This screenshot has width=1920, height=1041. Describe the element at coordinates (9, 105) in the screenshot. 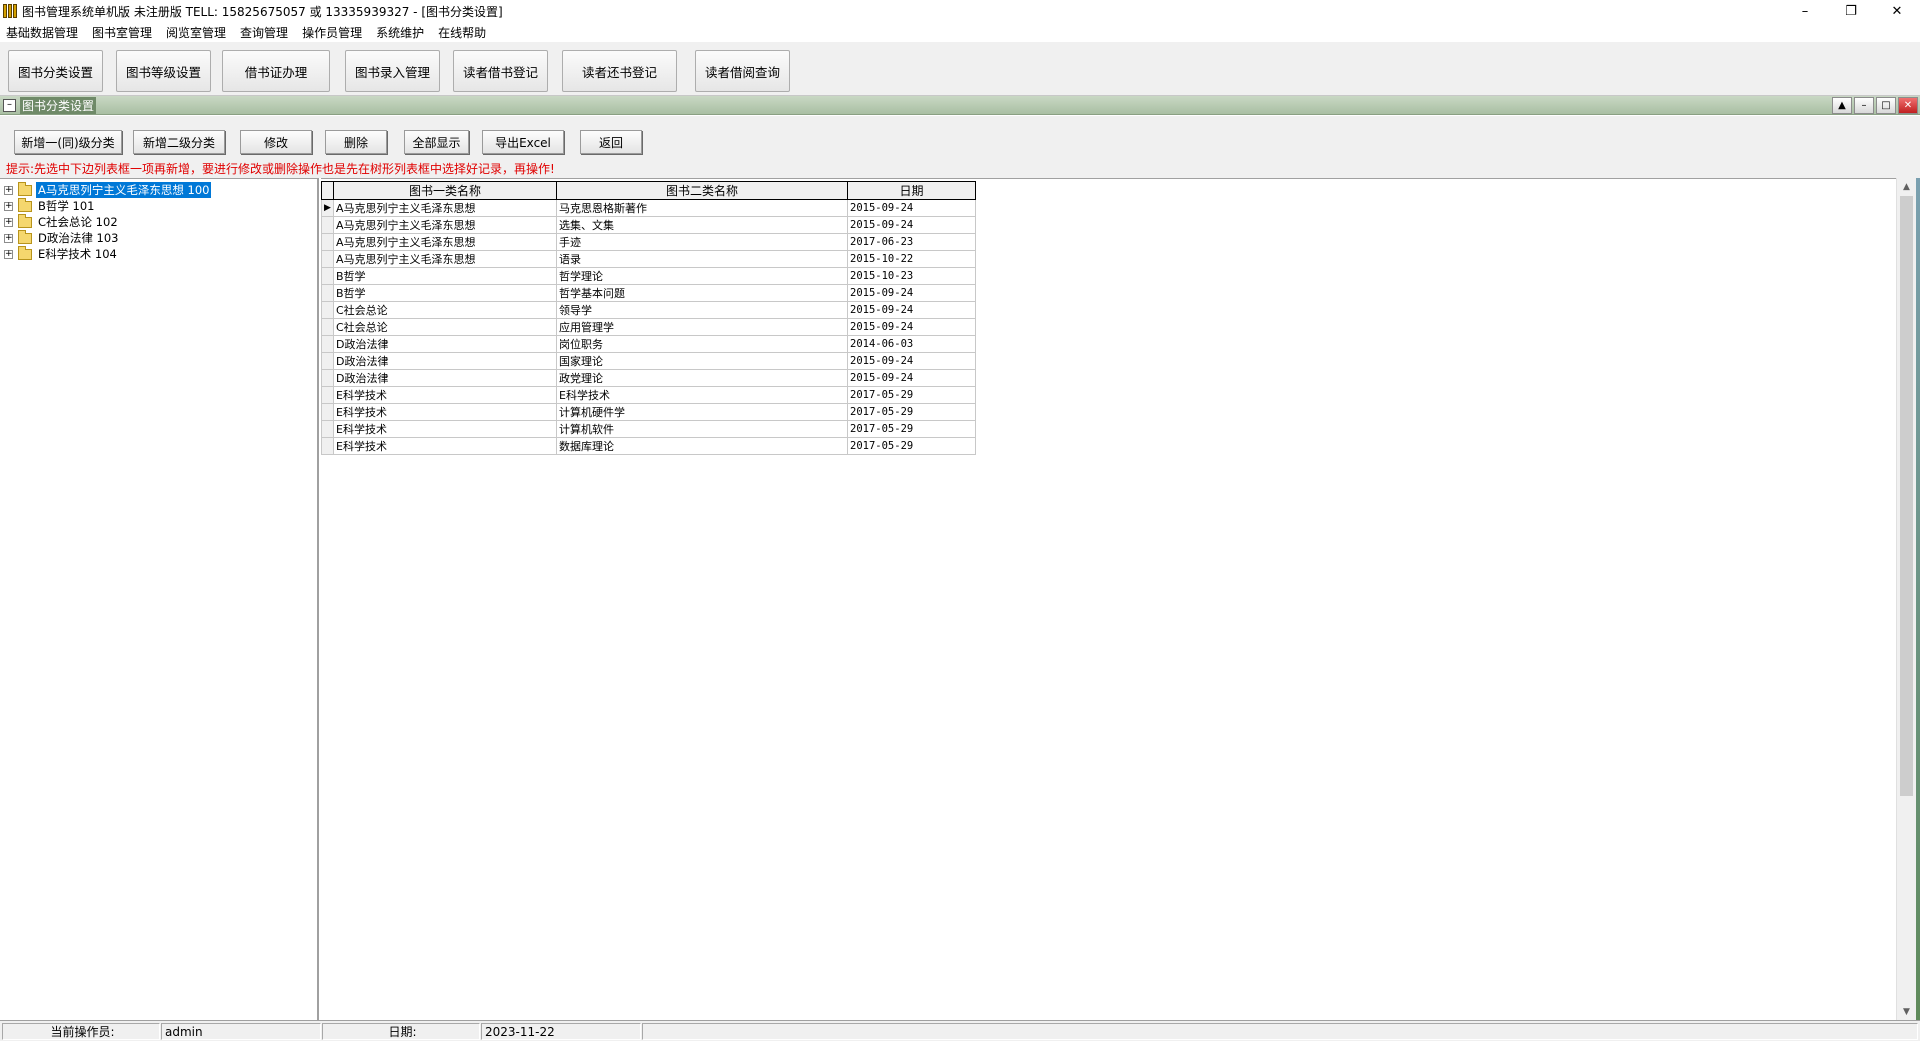

I see `child-system-menu-icon: –` at that location.